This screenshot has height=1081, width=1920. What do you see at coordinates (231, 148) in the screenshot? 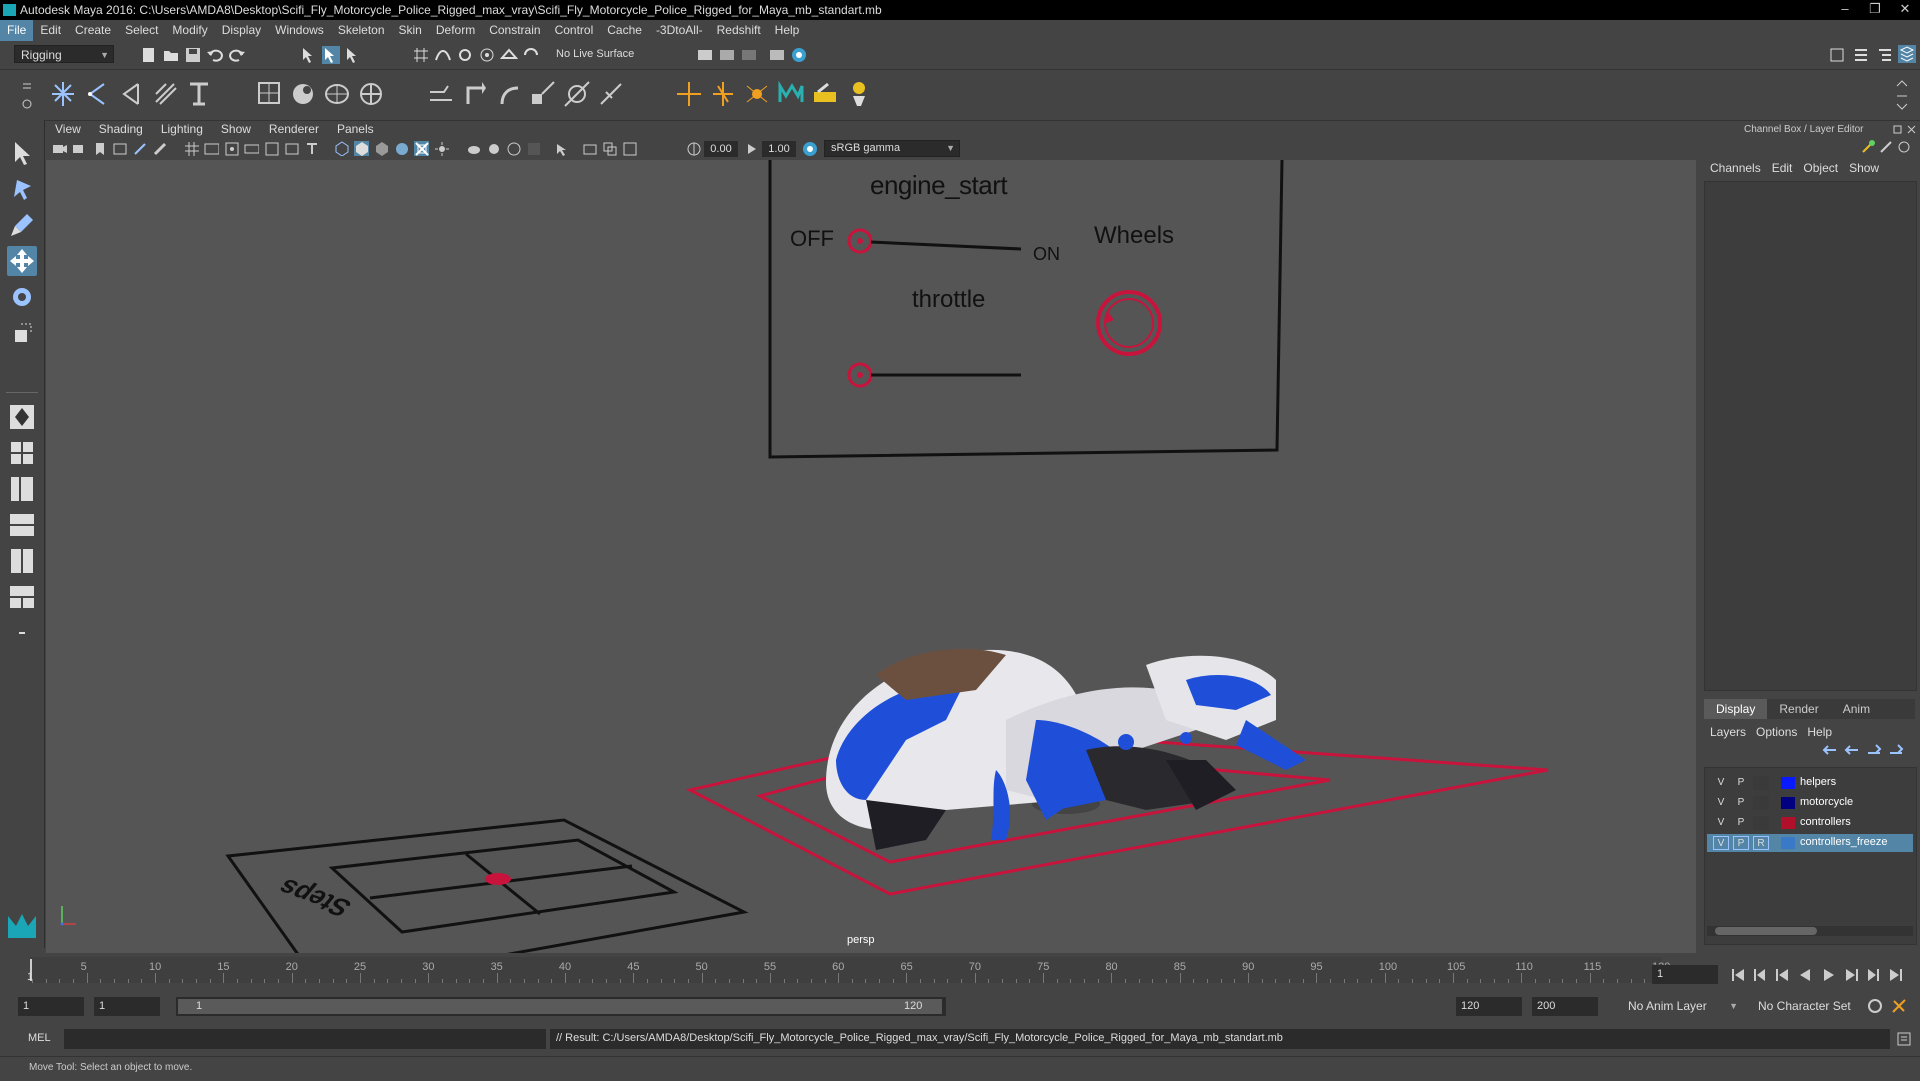
I see `resolution-gate-icon` at bounding box center [231, 148].